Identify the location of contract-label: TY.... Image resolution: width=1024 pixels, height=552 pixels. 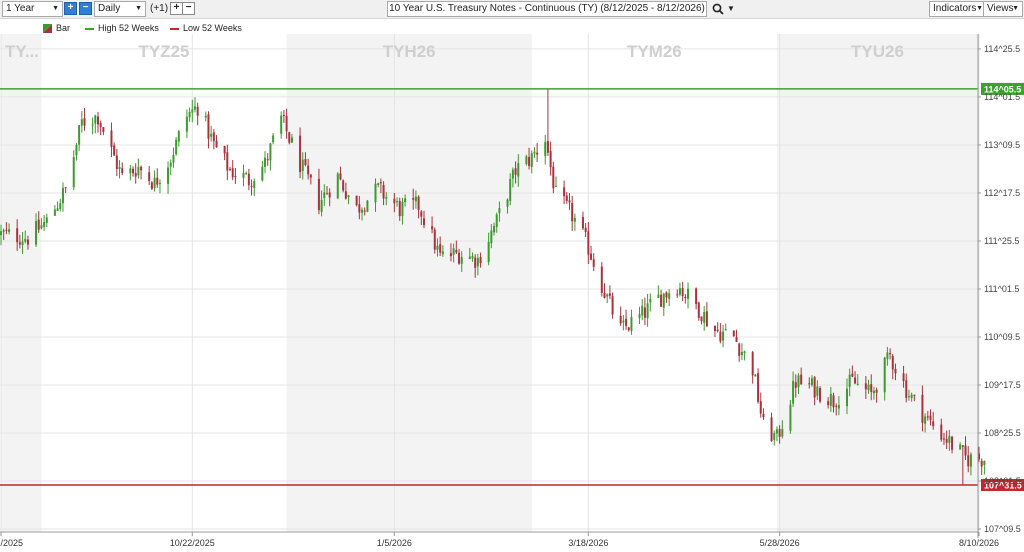
(22, 51).